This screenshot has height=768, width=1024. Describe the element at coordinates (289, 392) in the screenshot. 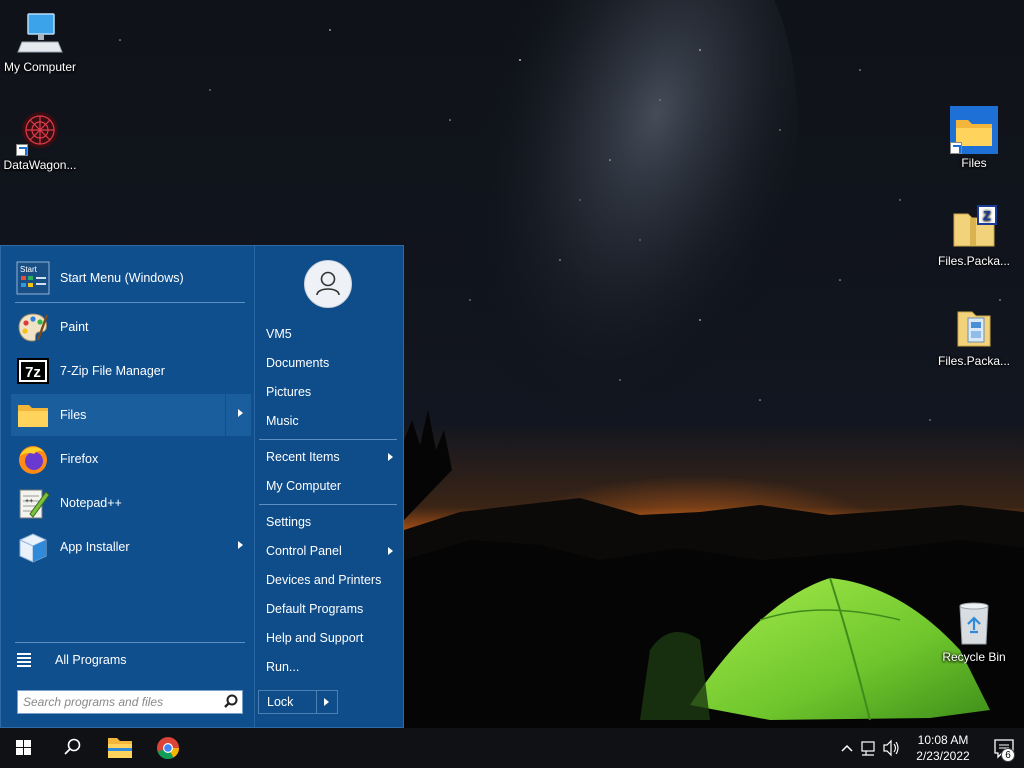

I see `place-label: Pictures` at that location.